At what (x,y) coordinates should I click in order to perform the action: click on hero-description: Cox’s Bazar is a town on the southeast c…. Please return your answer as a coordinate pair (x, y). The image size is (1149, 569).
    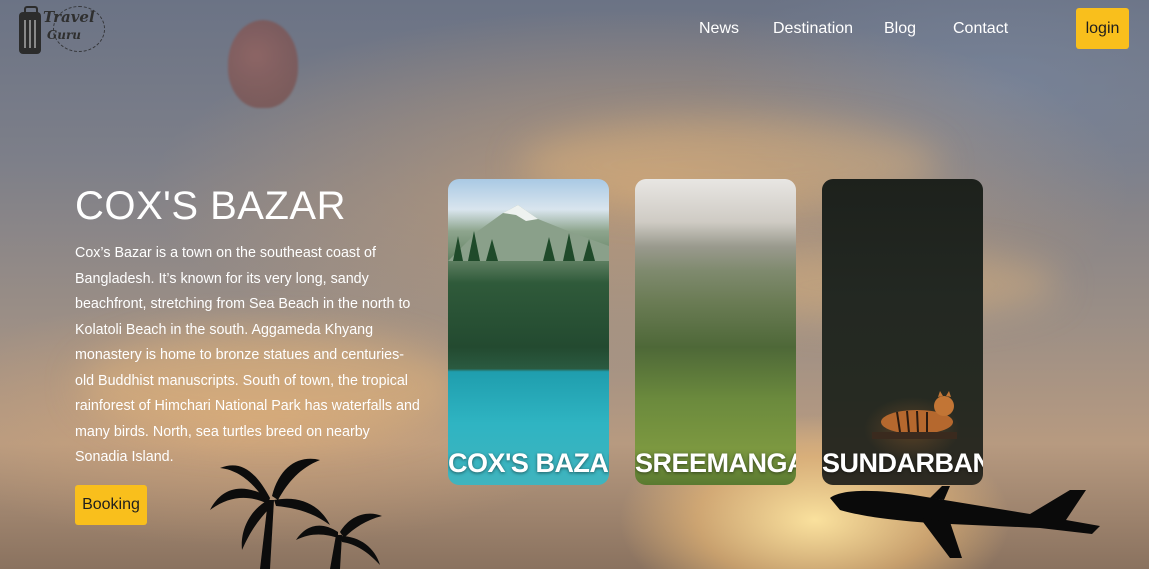
    Looking at the image, I should click on (247, 355).